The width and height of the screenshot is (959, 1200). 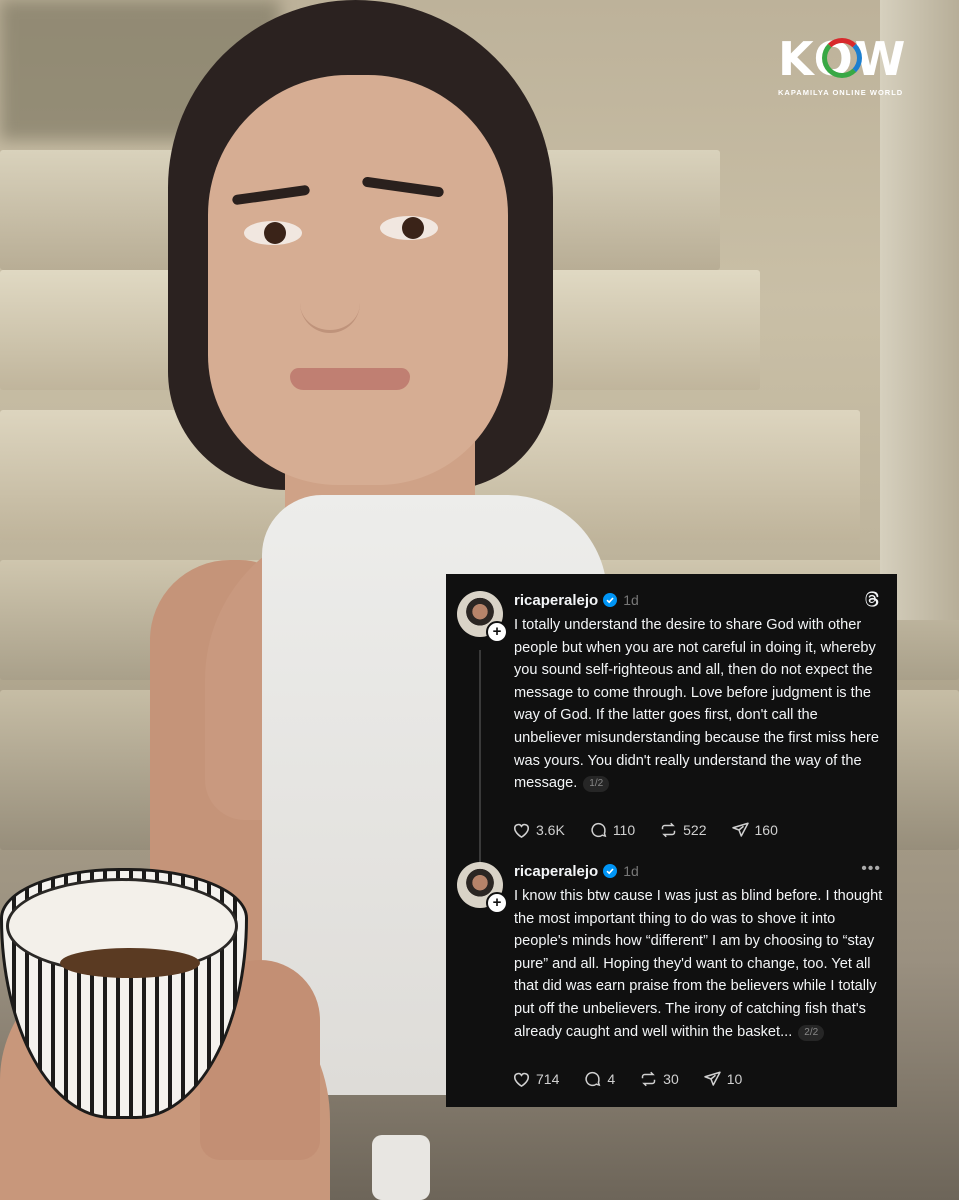 I want to click on repost-count: 522, so click(x=695, y=830).